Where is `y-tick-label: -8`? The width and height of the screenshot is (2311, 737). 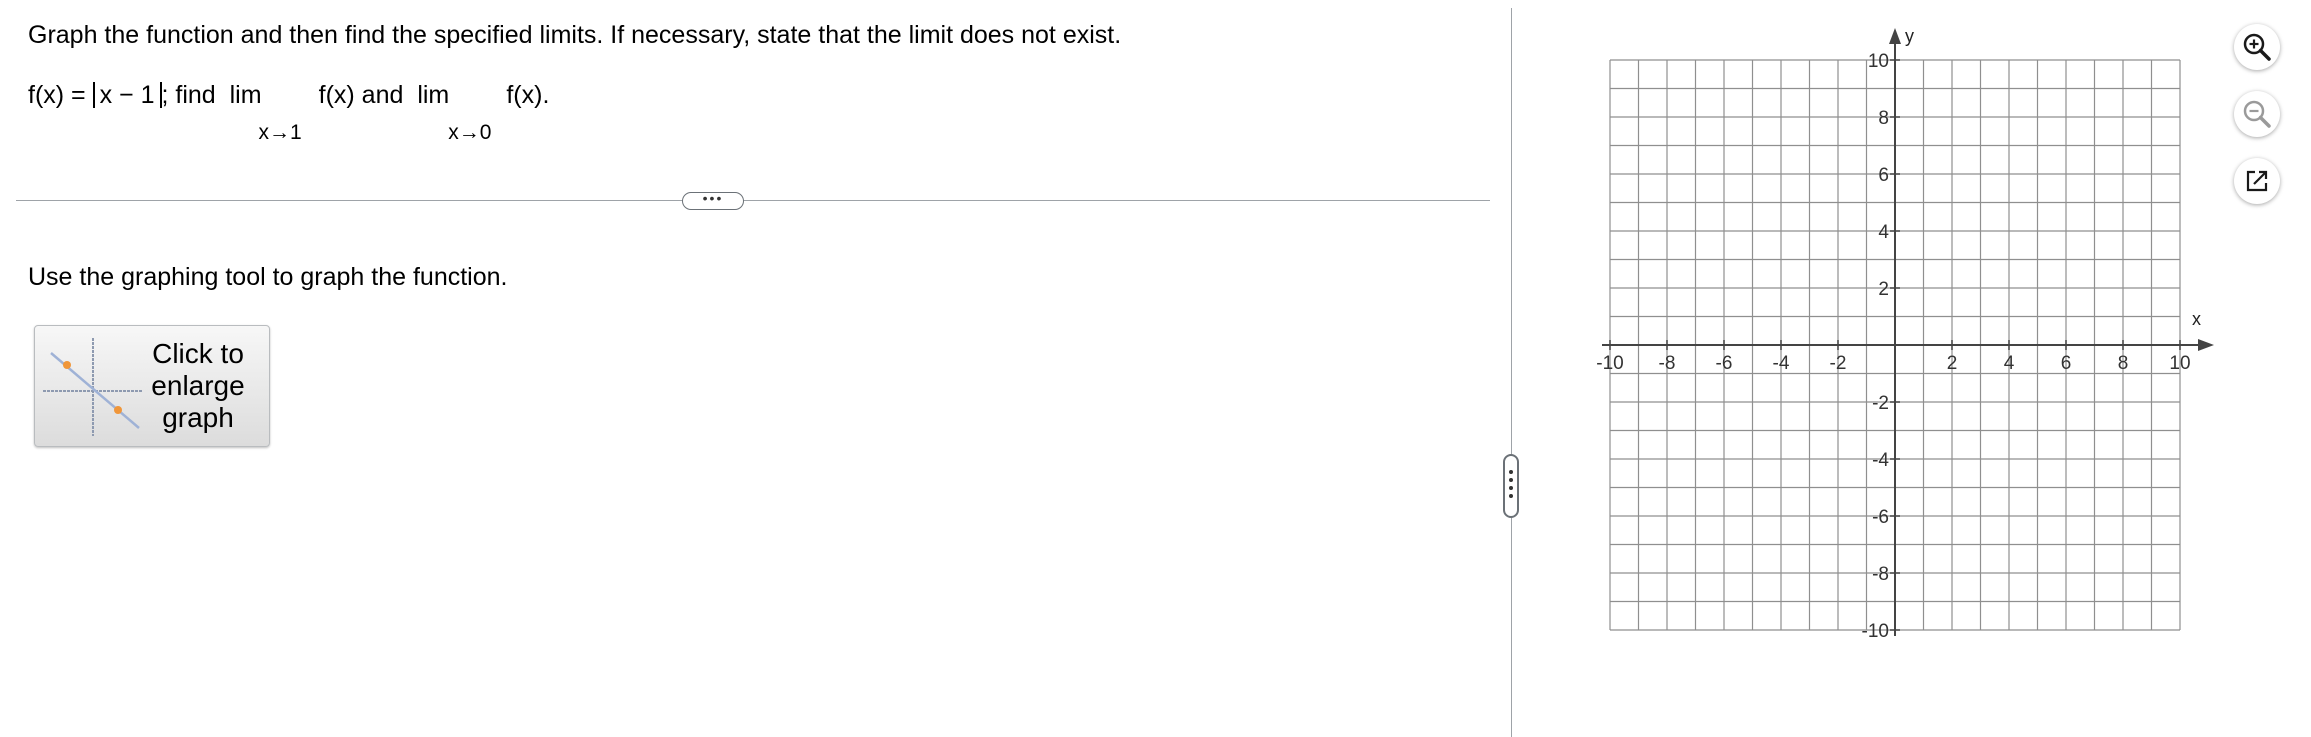
y-tick-label: -8 is located at coordinates (1880, 574).